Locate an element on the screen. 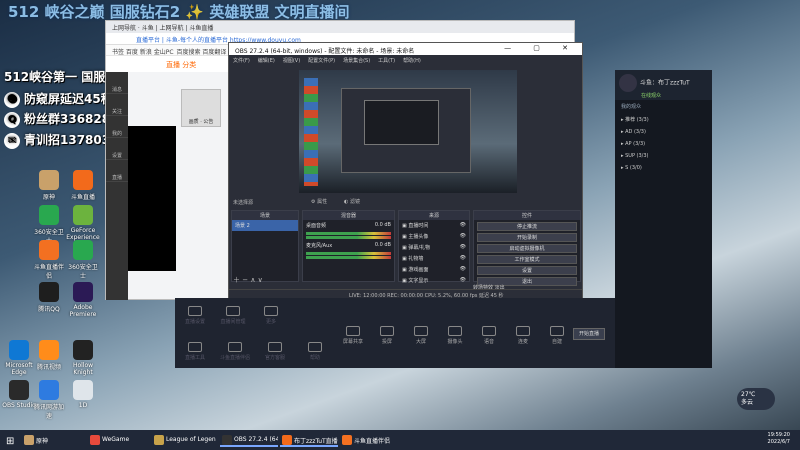 This screenshot has height=450, width=800. desktop-icon: 1D is located at coordinates (83, 394).